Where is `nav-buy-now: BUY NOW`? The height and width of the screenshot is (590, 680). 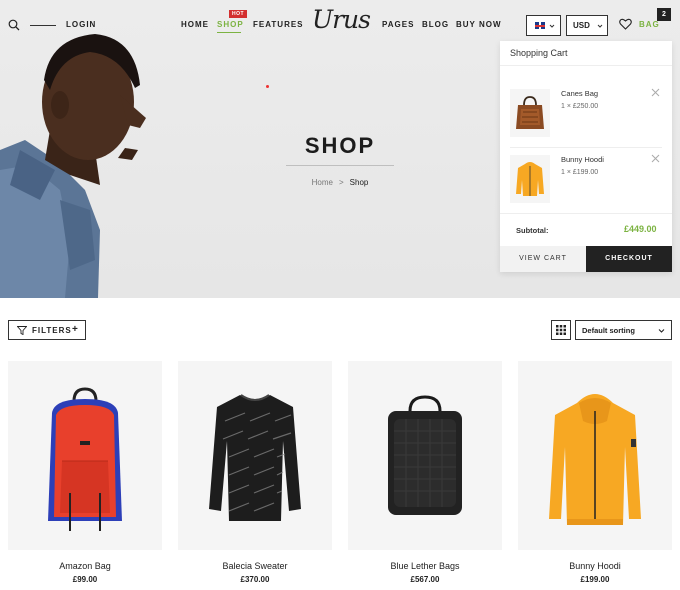
nav-buy-now: BUY NOW is located at coordinates (479, 24).